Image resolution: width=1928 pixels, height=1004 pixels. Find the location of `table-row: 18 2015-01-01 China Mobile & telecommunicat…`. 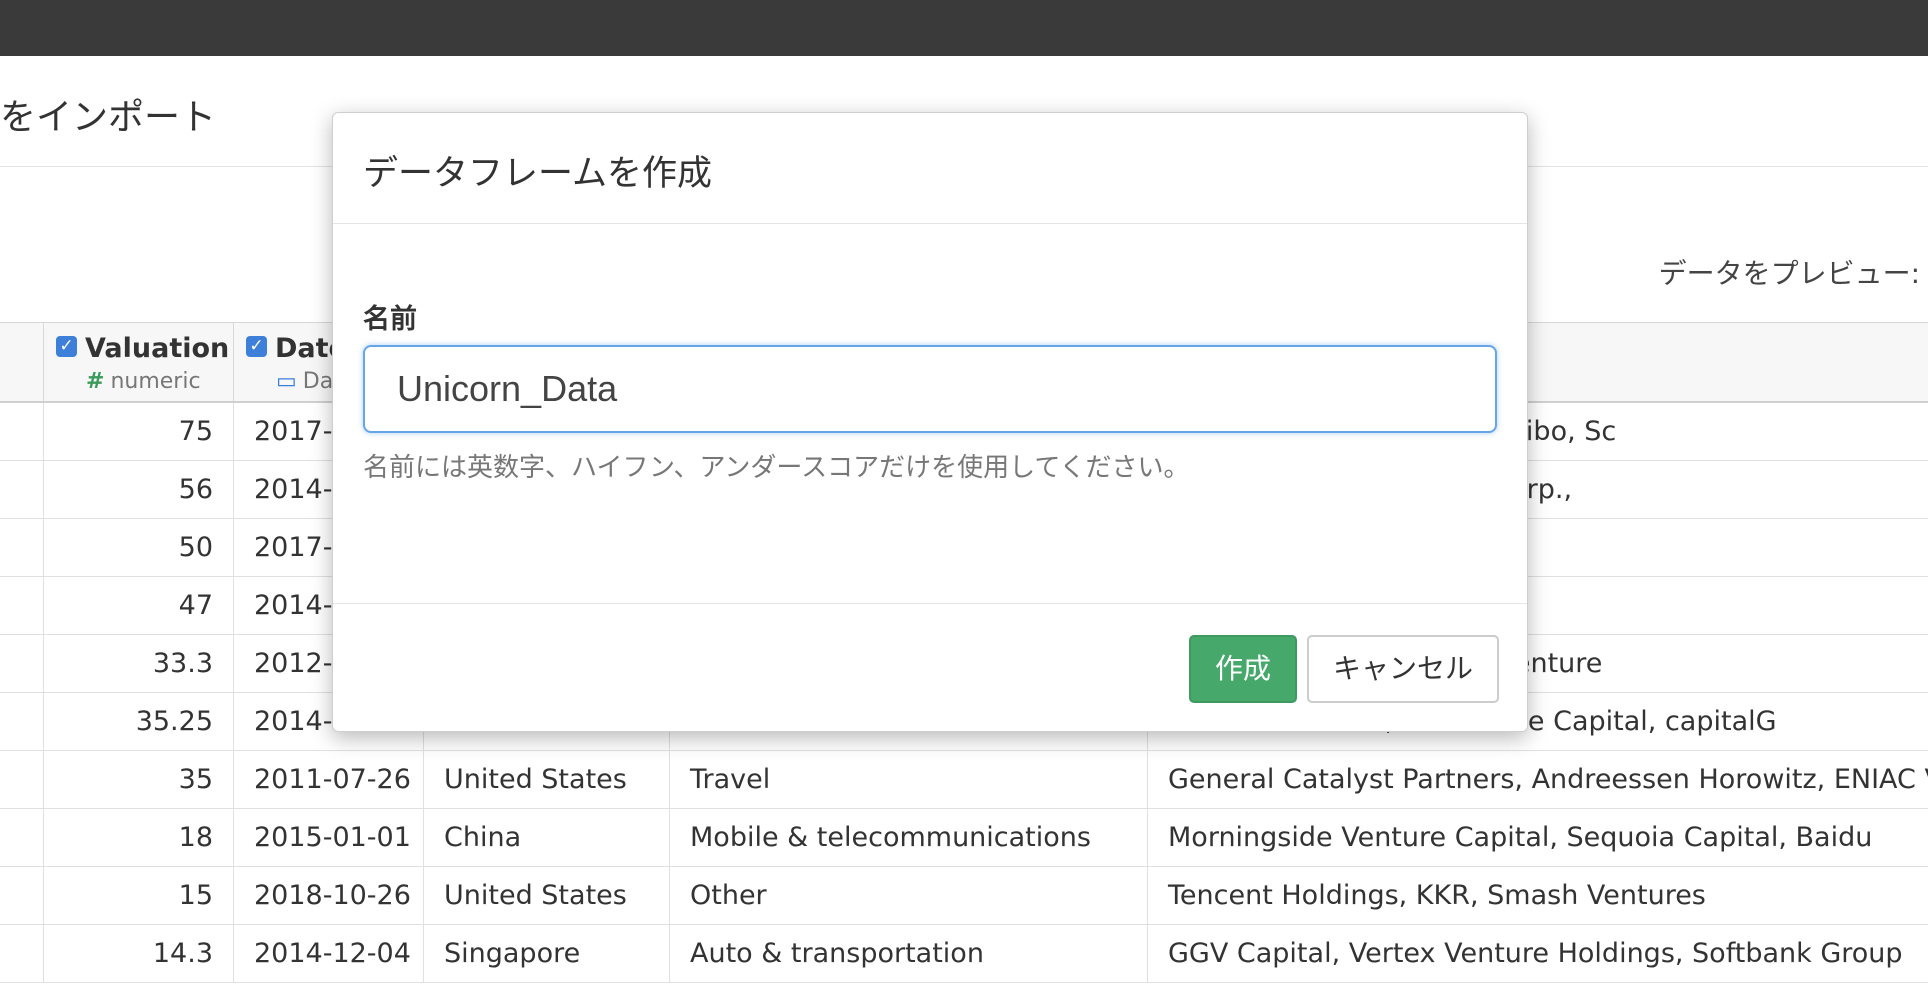

table-row: 18 2015-01-01 China Mobile & telecommunicat… is located at coordinates (964, 838).